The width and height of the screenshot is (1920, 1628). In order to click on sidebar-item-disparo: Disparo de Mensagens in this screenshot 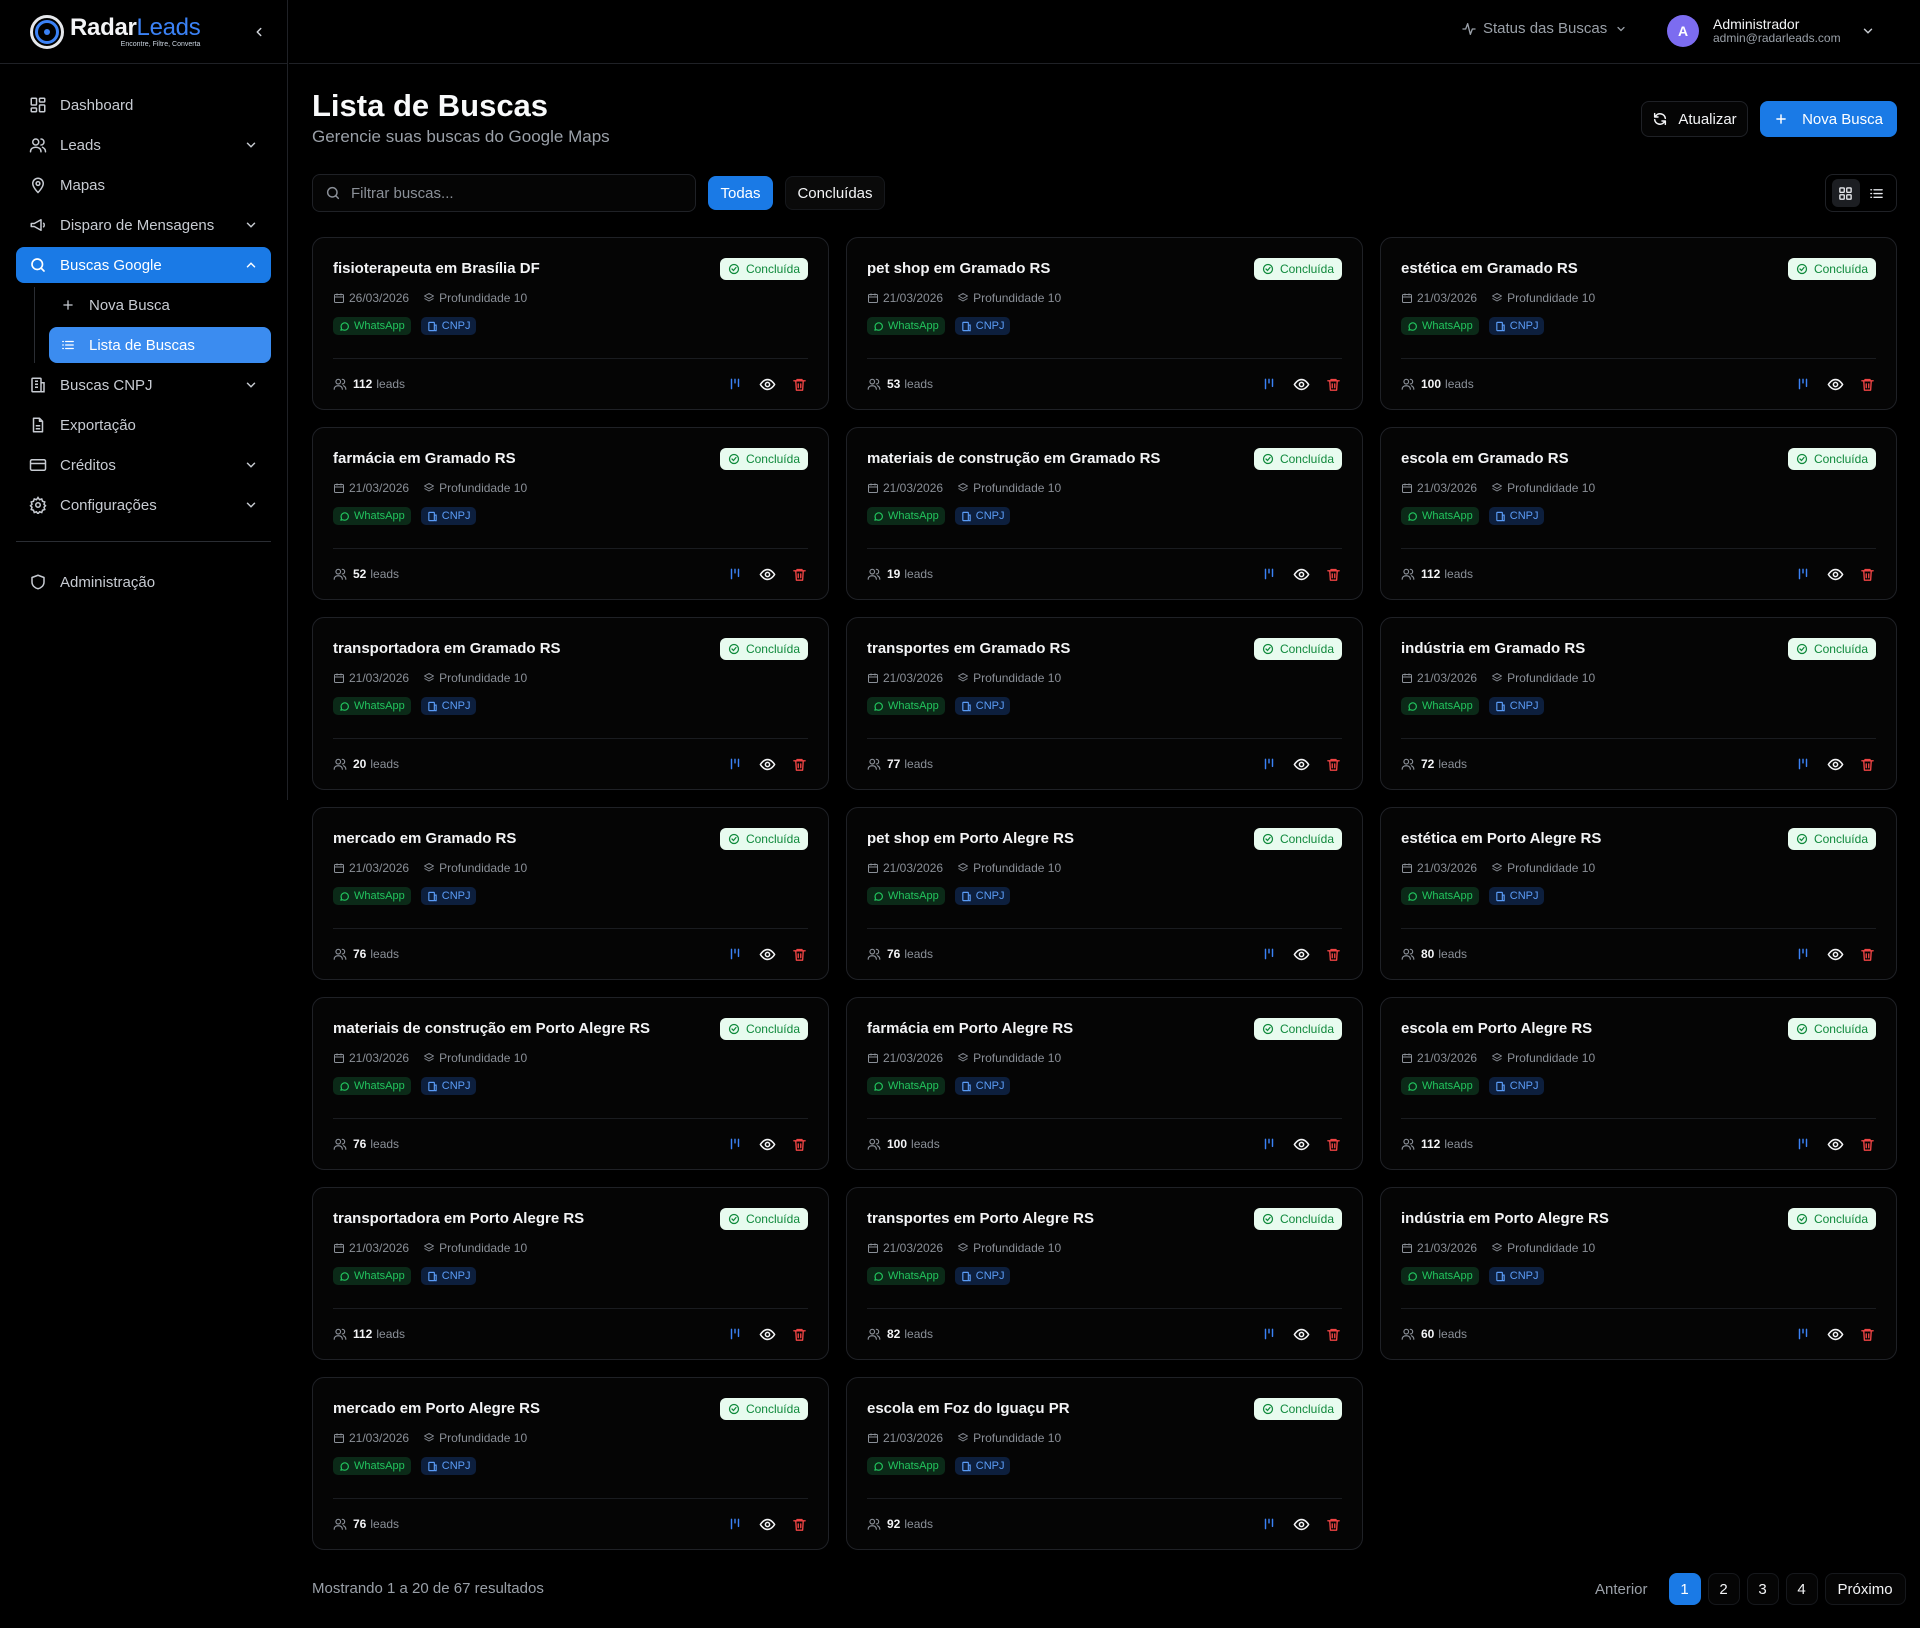, I will do `click(143, 225)`.